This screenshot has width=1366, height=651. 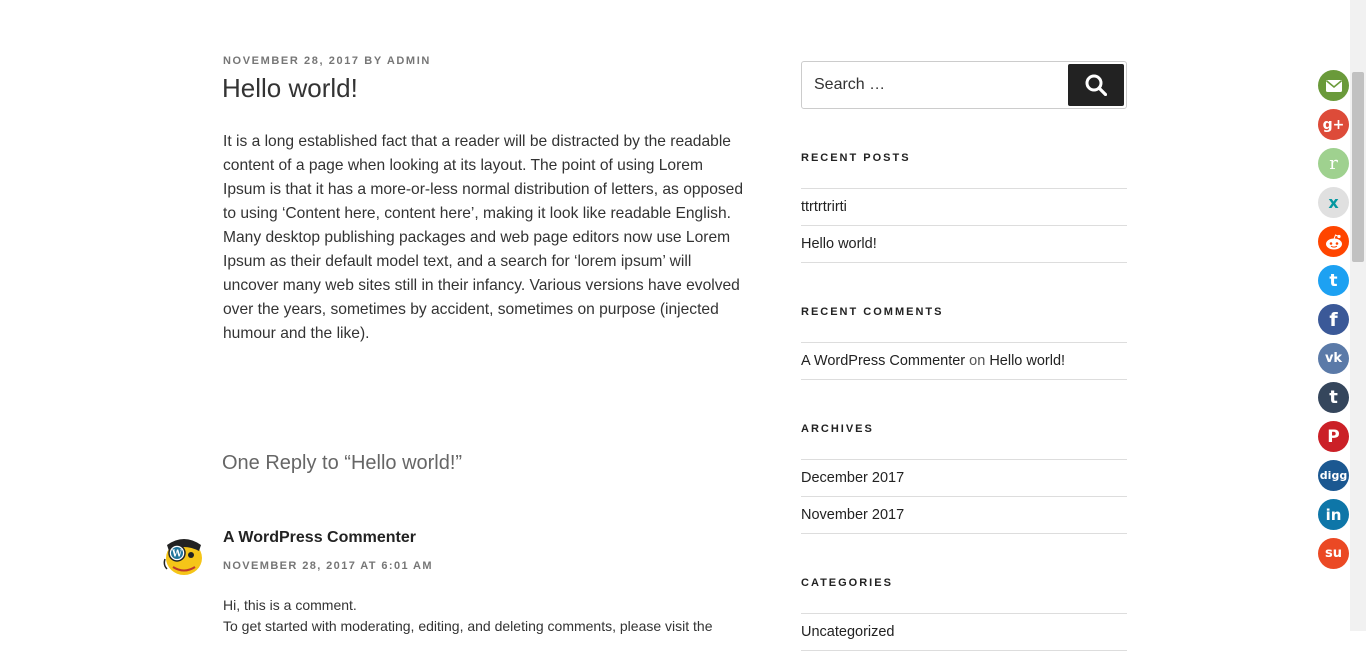 I want to click on archive-link: December 2017, so click(x=852, y=478).